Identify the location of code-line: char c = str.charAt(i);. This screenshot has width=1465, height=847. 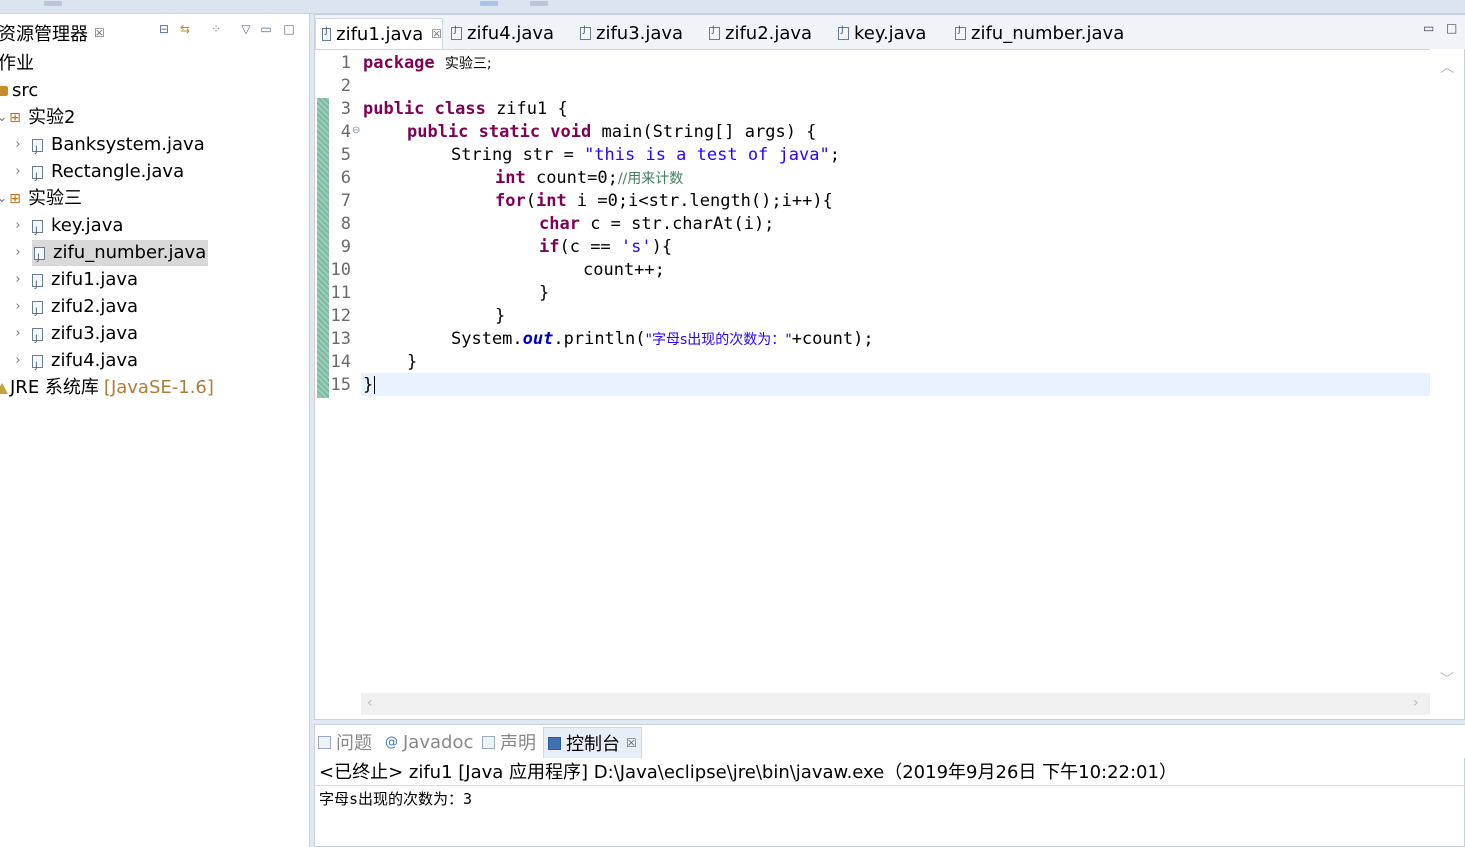
(656, 224).